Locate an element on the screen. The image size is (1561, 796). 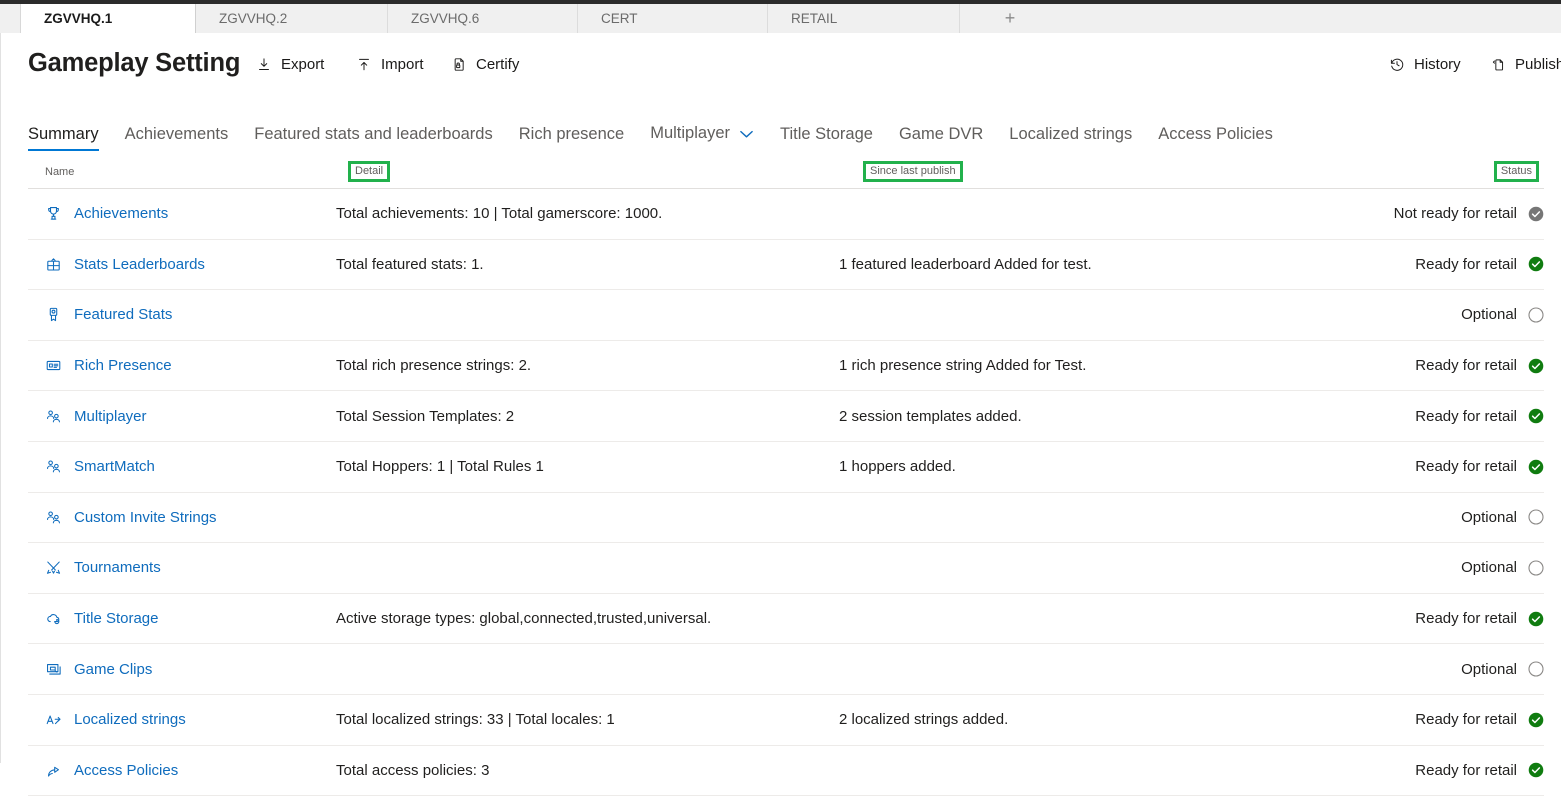
import-button: Import is located at coordinates (390, 64).